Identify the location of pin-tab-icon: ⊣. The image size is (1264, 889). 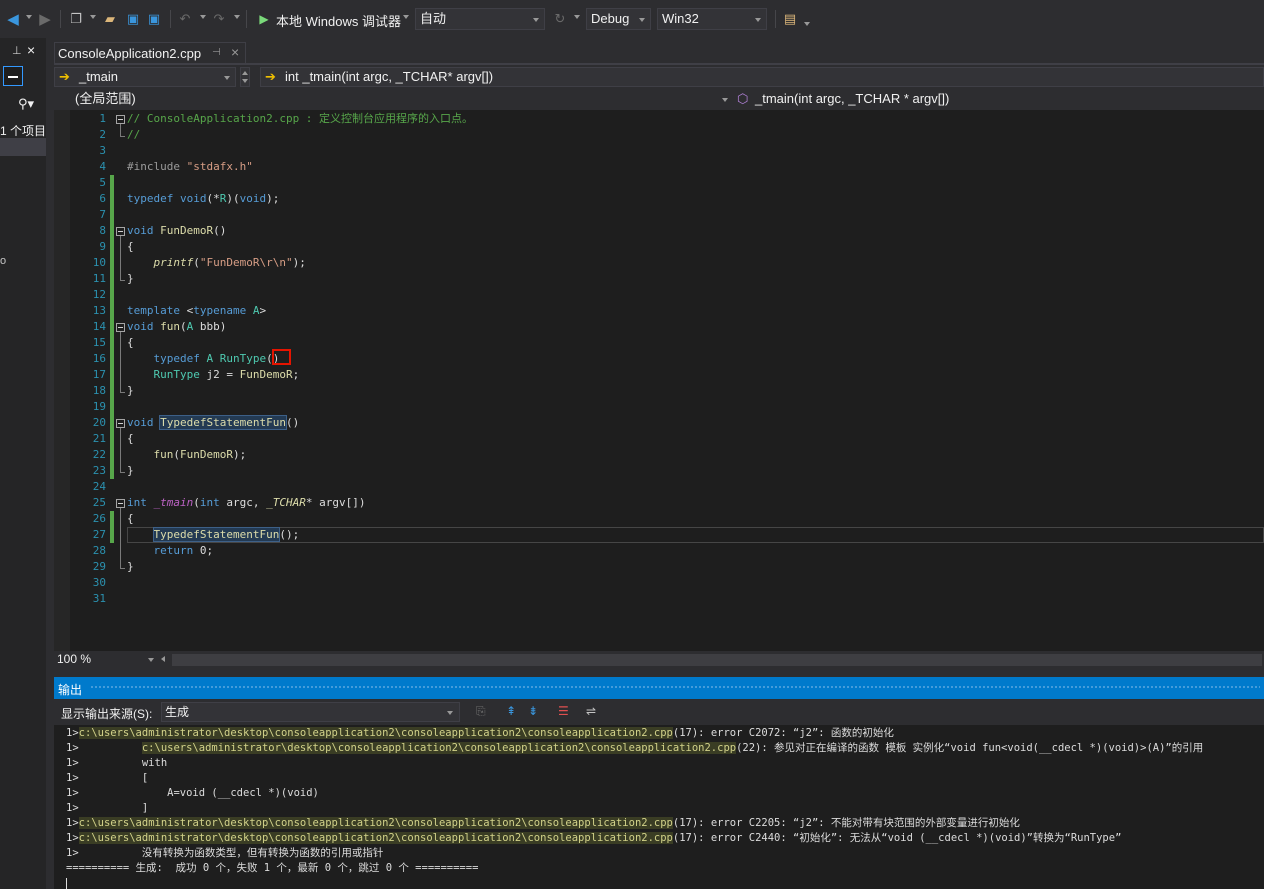
(216, 52).